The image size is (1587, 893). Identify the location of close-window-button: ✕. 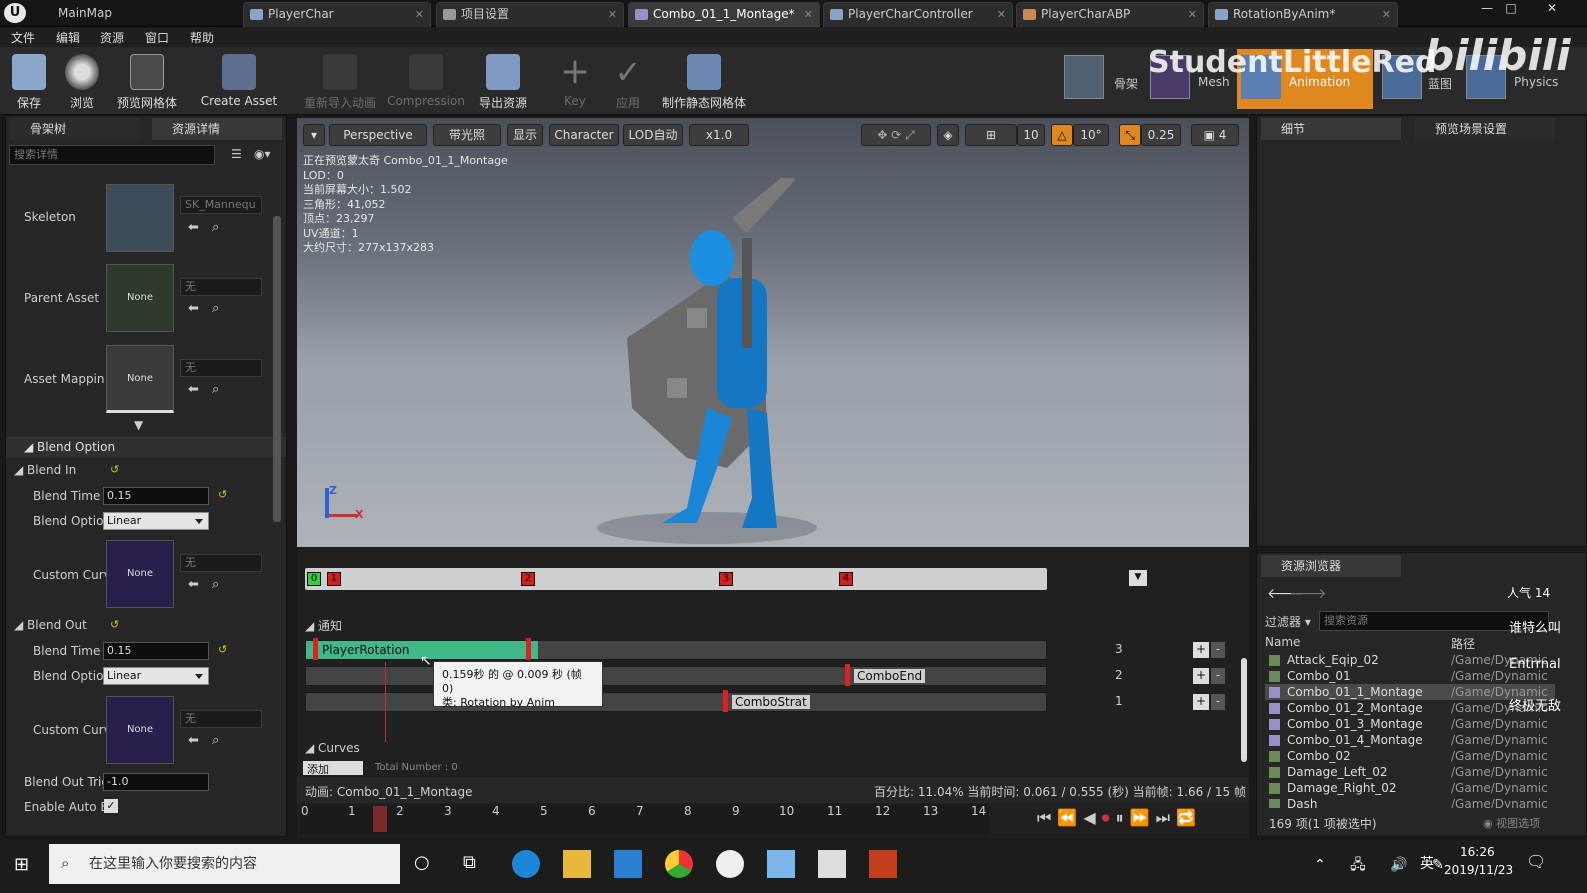
(1552, 9).